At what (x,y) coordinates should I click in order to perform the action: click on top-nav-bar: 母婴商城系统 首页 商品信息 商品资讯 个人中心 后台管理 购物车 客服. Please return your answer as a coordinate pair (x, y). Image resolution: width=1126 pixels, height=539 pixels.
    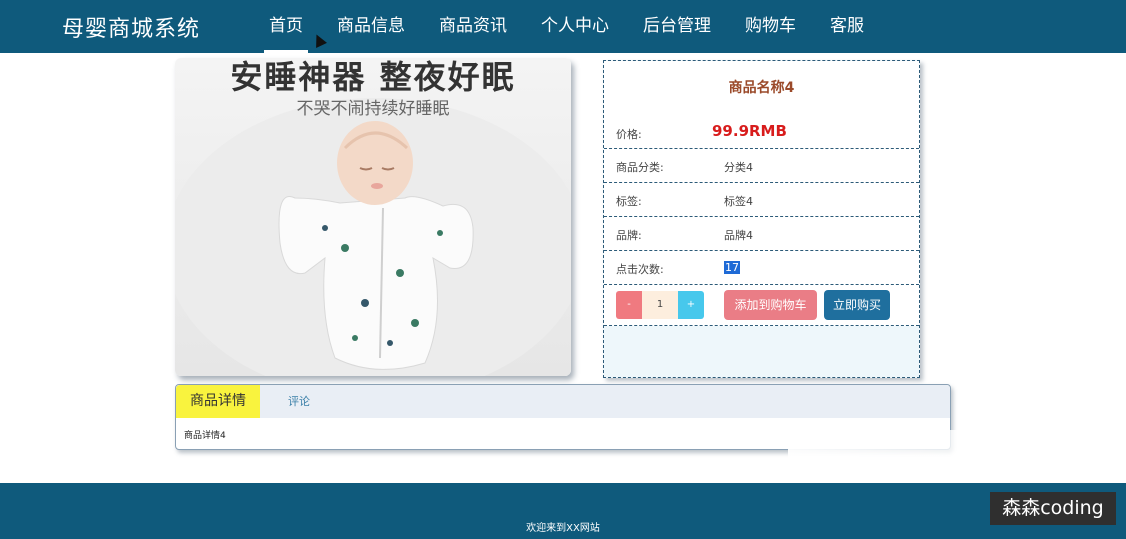
    Looking at the image, I should click on (563, 26).